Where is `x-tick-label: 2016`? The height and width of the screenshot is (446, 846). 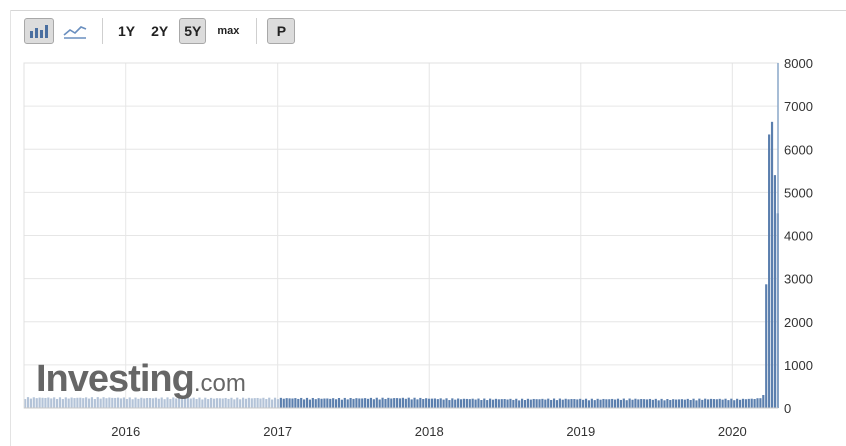
x-tick-label: 2016 is located at coordinates (125, 431).